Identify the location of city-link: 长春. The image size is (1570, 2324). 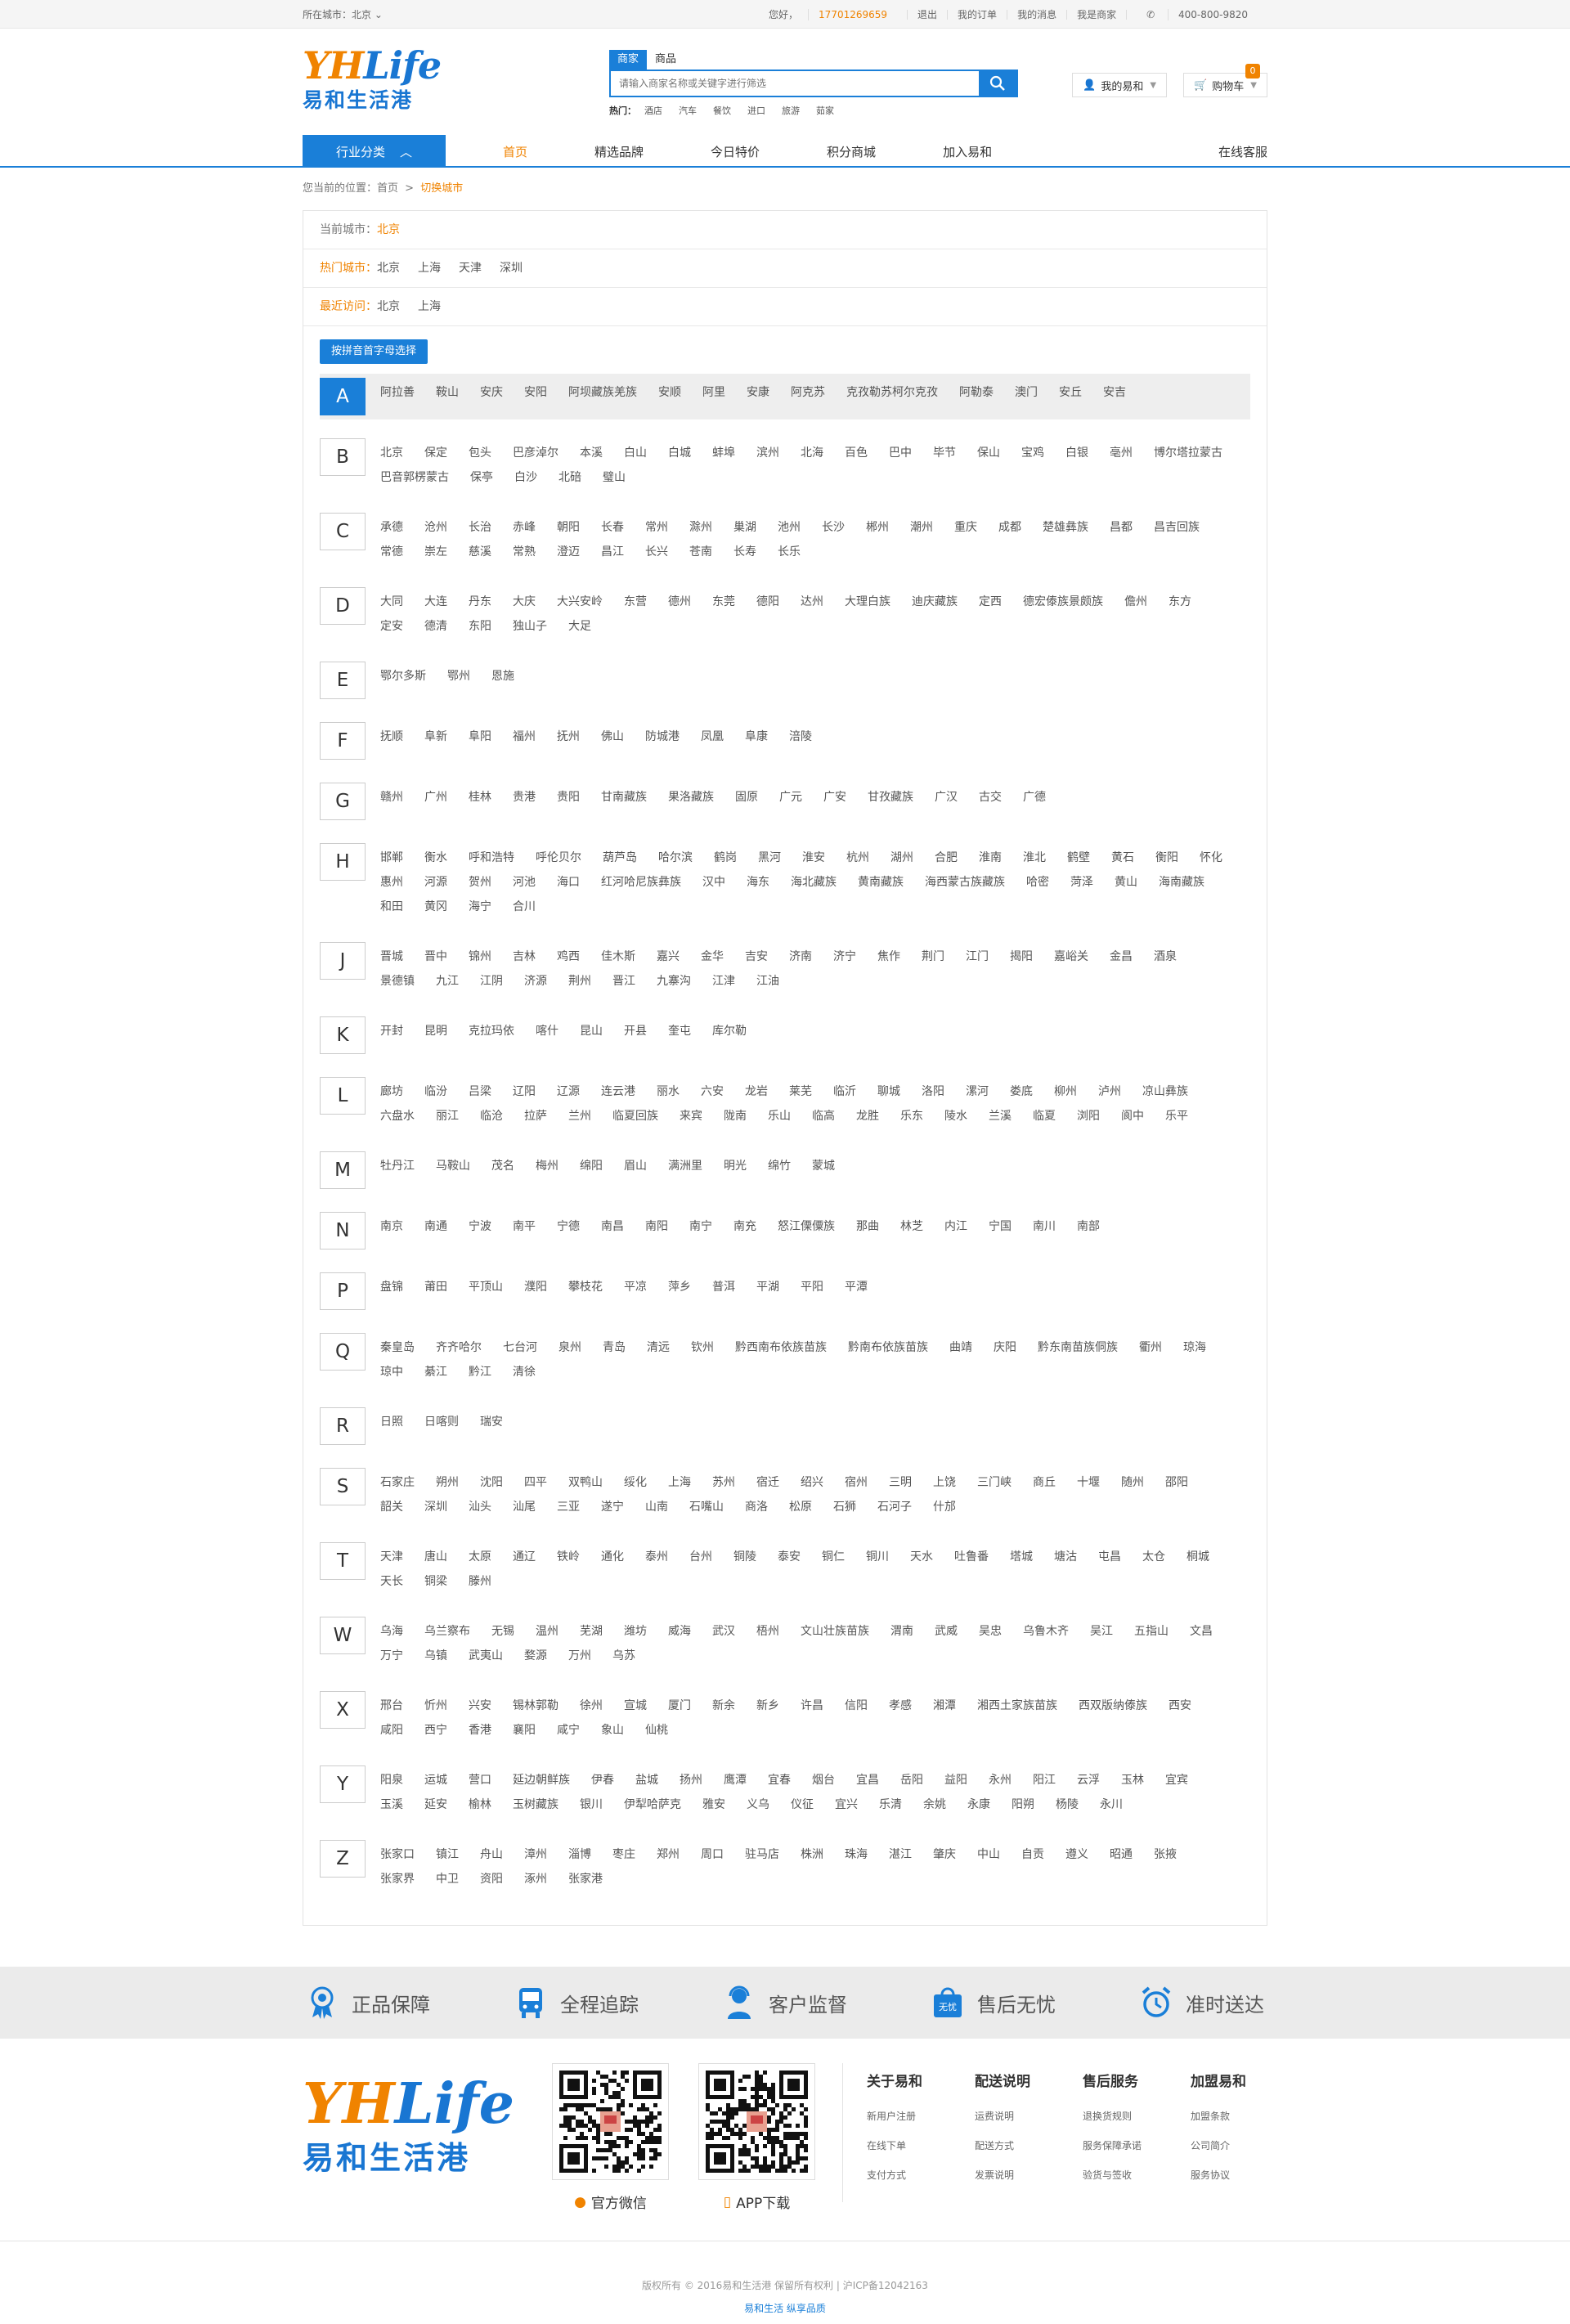
(612, 527).